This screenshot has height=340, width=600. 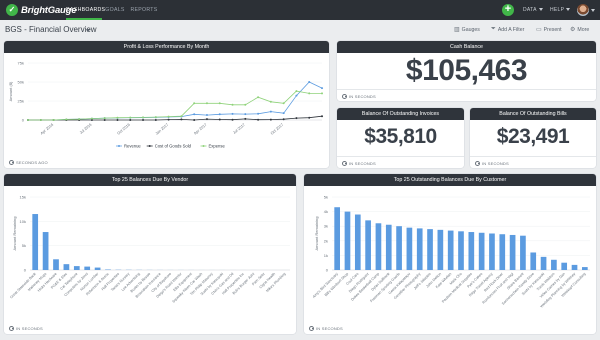 What do you see at coordinates (21, 101) in the screenshot?
I see `y-tick-label: 25k` at bounding box center [21, 101].